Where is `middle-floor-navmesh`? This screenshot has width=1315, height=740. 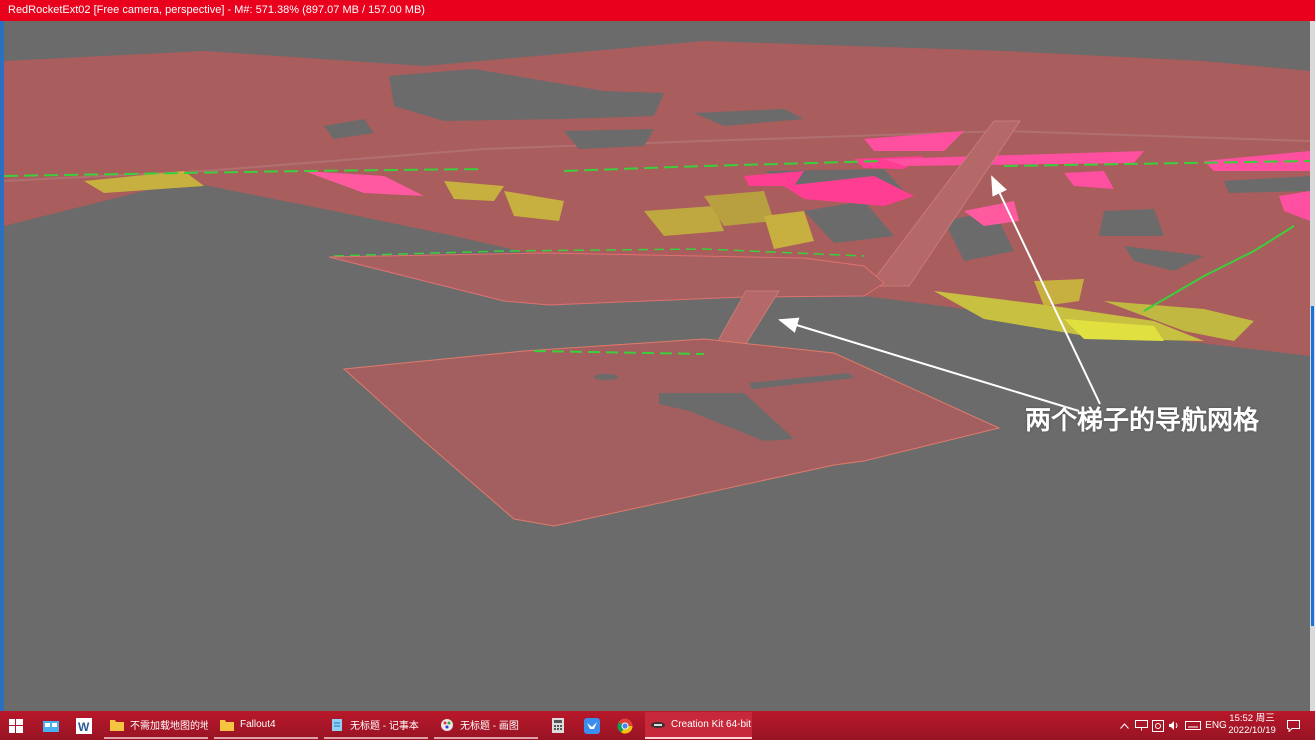 middle-floor-navmesh is located at coordinates (606, 279).